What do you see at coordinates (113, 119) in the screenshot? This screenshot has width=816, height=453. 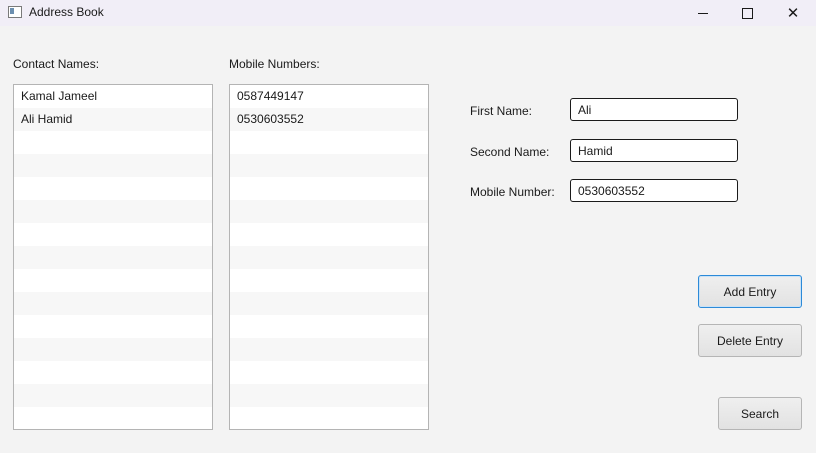 I see `contact-list-item: Ali Hamid` at bounding box center [113, 119].